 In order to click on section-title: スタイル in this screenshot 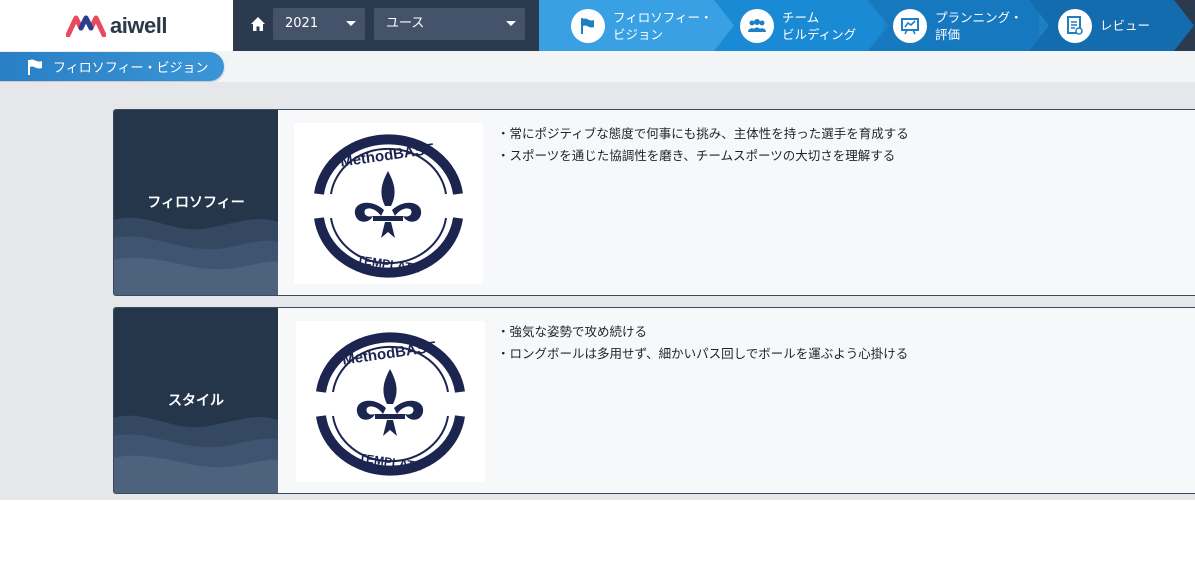, I will do `click(196, 401)`.